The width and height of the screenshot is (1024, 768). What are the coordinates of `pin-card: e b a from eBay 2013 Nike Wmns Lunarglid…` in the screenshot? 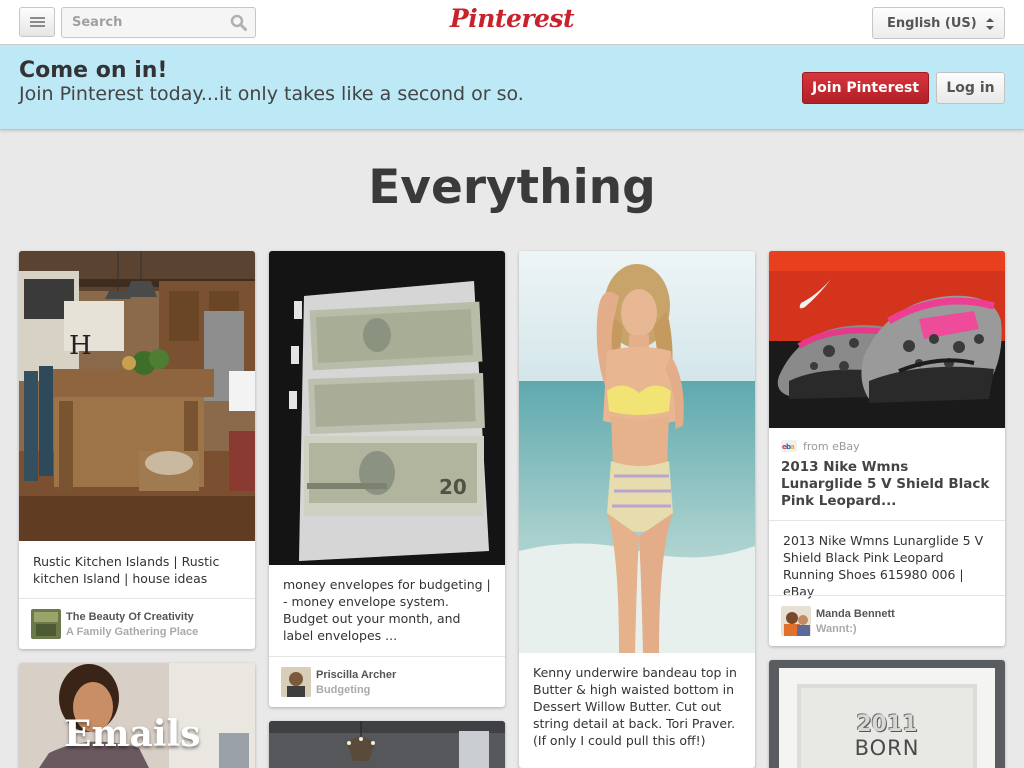 It's located at (887, 448).